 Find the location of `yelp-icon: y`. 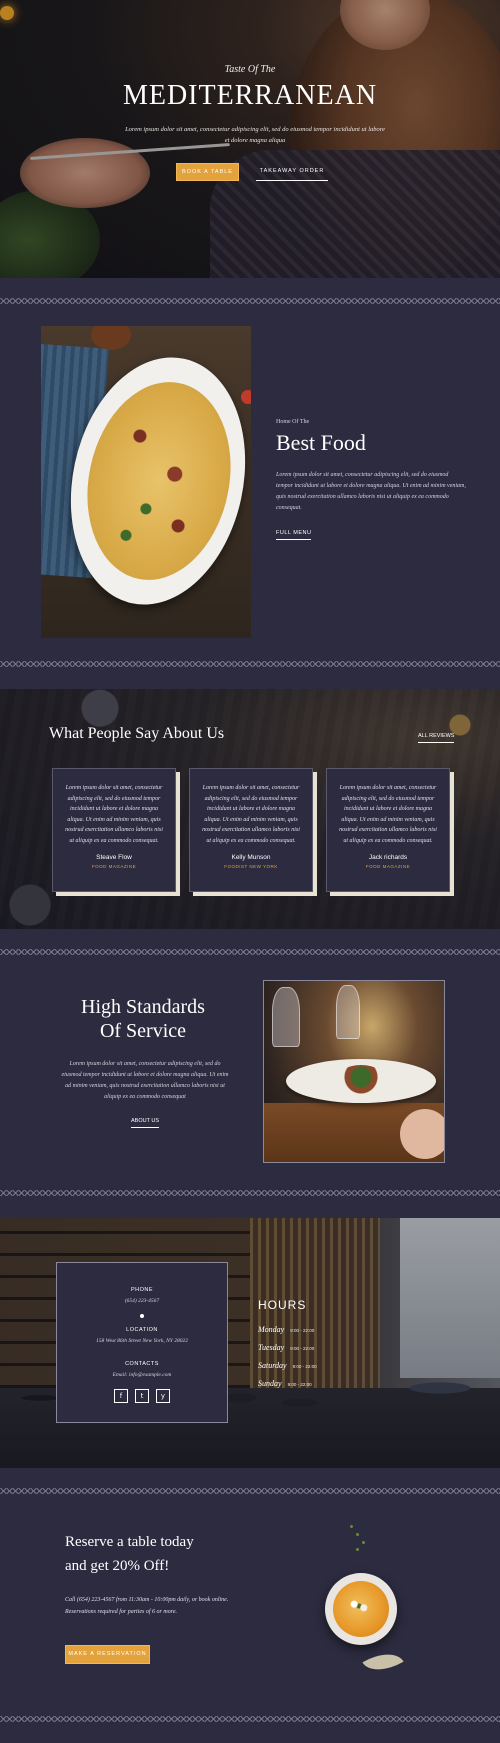

yelp-icon: y is located at coordinates (163, 1396).